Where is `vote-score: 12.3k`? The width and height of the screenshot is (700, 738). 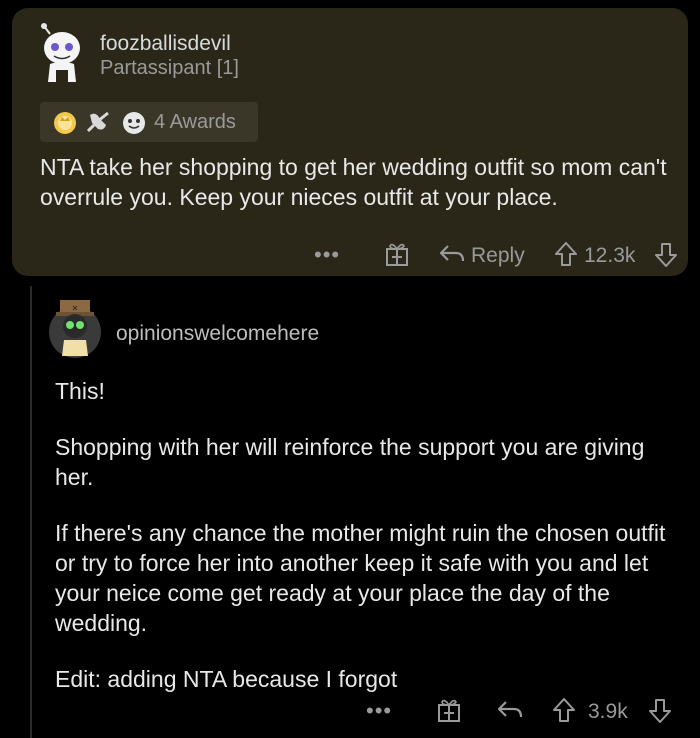
vote-score: 12.3k is located at coordinates (610, 255).